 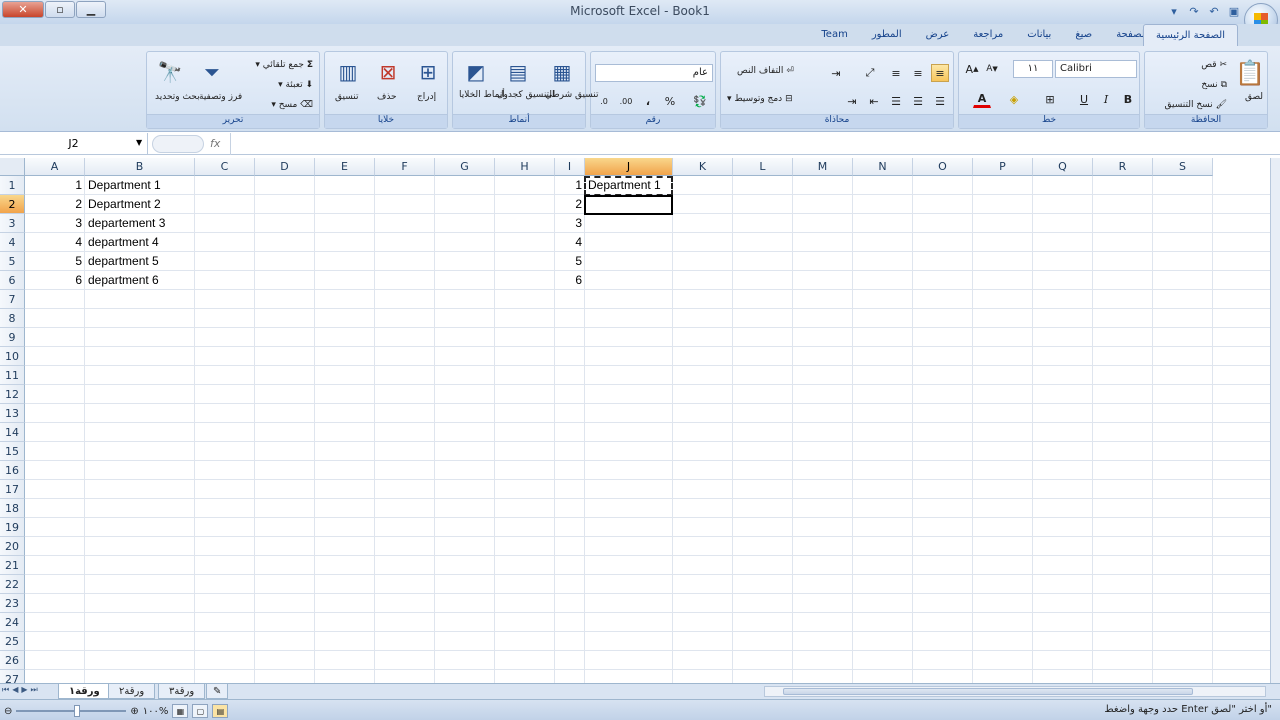 What do you see at coordinates (918, 73) in the screenshot?
I see `align-middle-icon: ≡` at bounding box center [918, 73].